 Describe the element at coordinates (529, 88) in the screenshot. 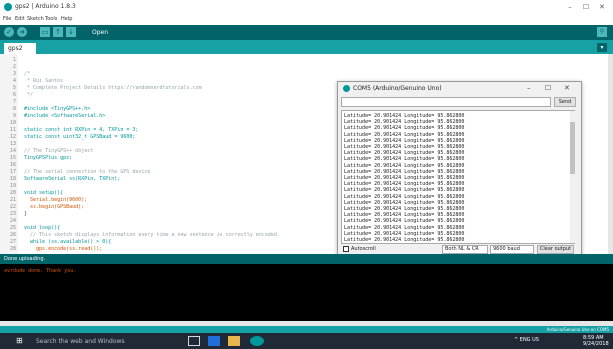

I see `serial-minimize-button: –` at that location.